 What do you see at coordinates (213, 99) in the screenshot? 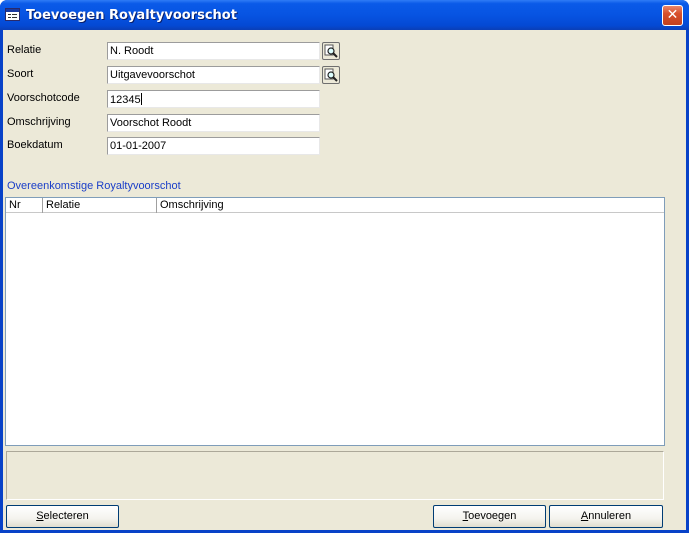
I see `voorschotcode-field: 12345` at bounding box center [213, 99].